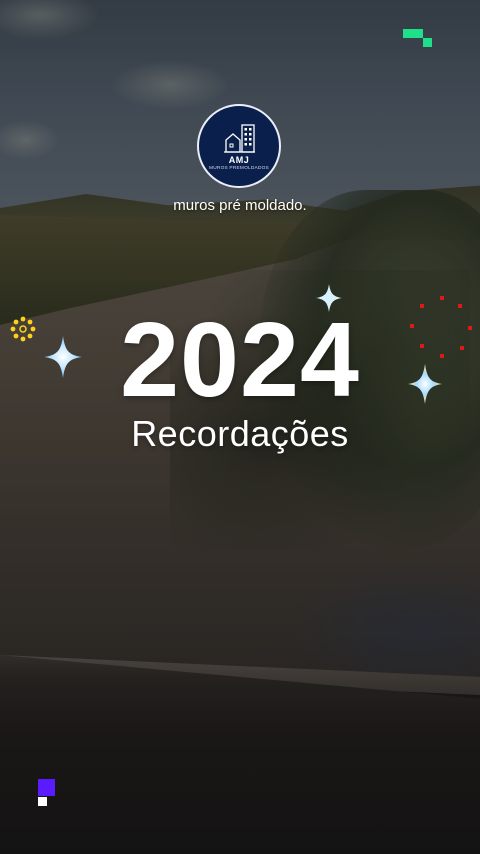 Image resolution: width=480 pixels, height=854 pixels. I want to click on yellow-flower-icon, so click(23, 329).